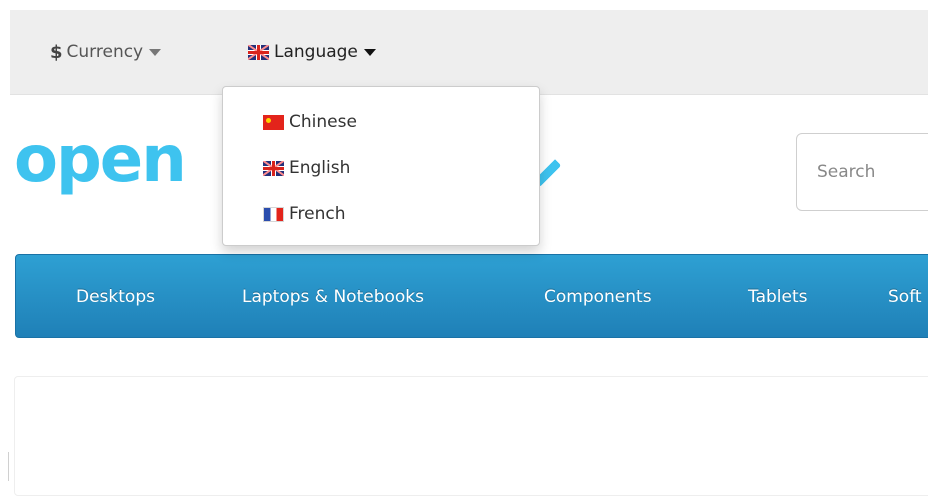 The height and width of the screenshot is (496, 928). I want to click on currency-label: Currency, so click(105, 52).